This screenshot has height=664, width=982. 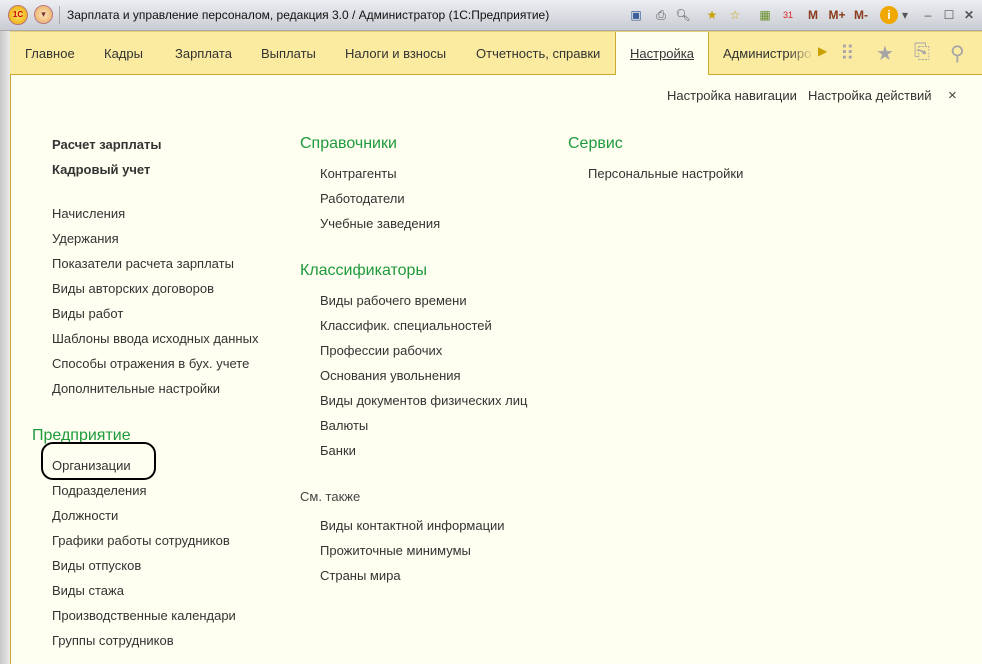 I want to click on nav-link: Подразделения, so click(x=99, y=490).